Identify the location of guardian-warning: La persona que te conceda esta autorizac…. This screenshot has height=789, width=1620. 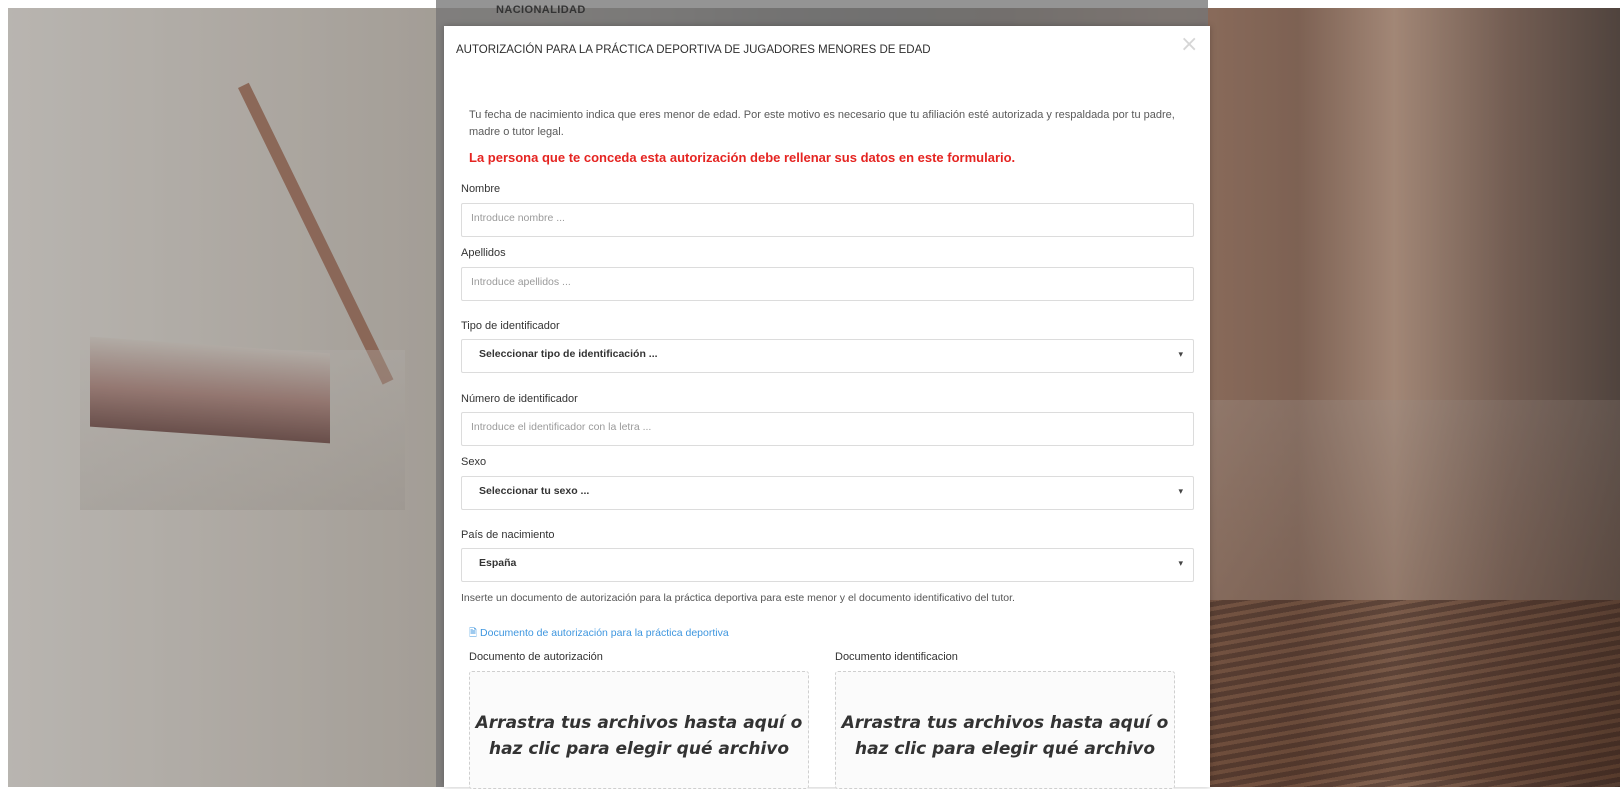
(742, 157).